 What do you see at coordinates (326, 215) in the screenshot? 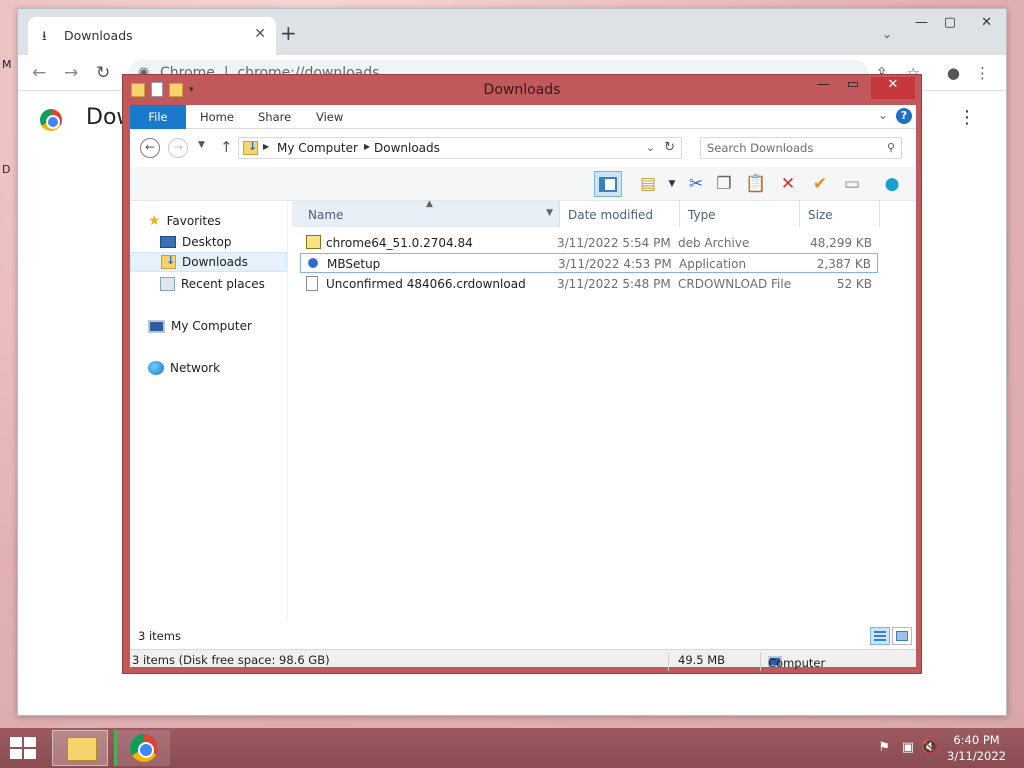
I see `column-name-label: Name` at bounding box center [326, 215].